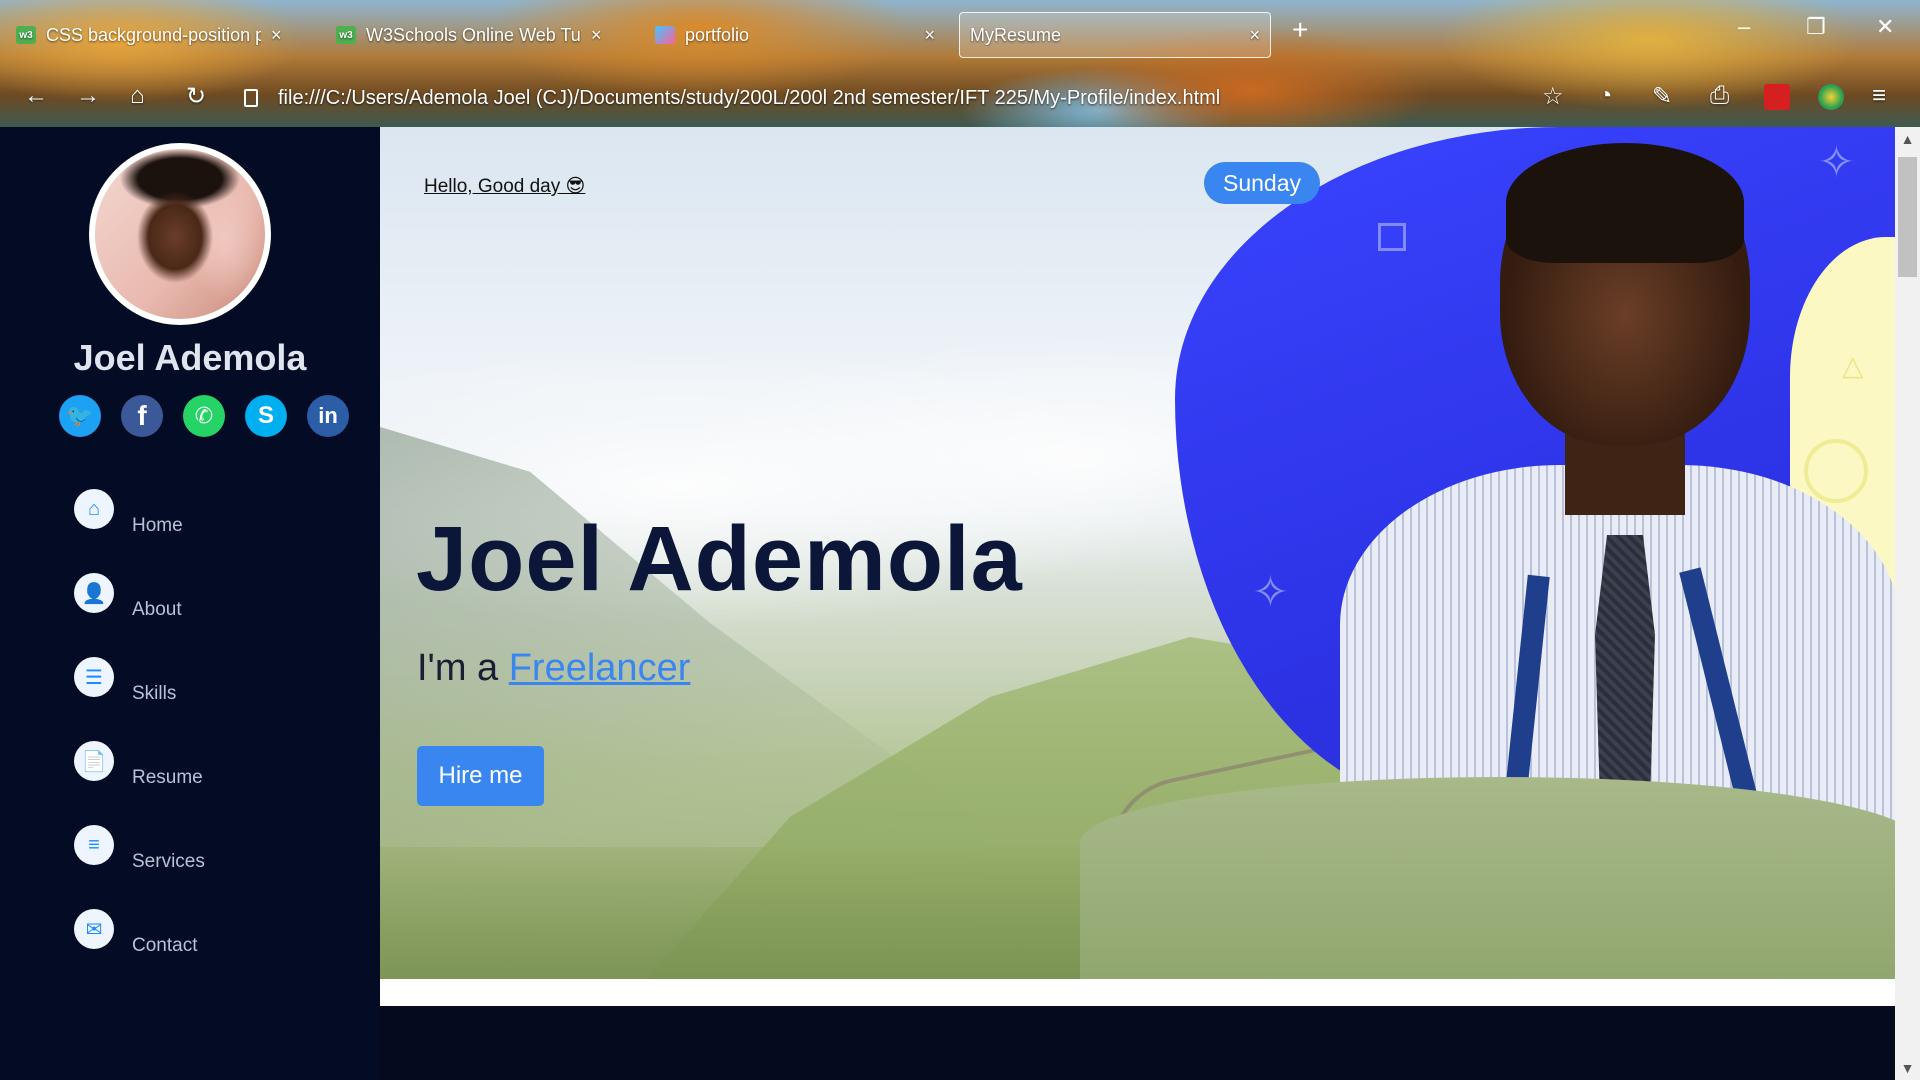  Describe the element at coordinates (1137, 992) in the screenshot. I see `section-divider` at that location.